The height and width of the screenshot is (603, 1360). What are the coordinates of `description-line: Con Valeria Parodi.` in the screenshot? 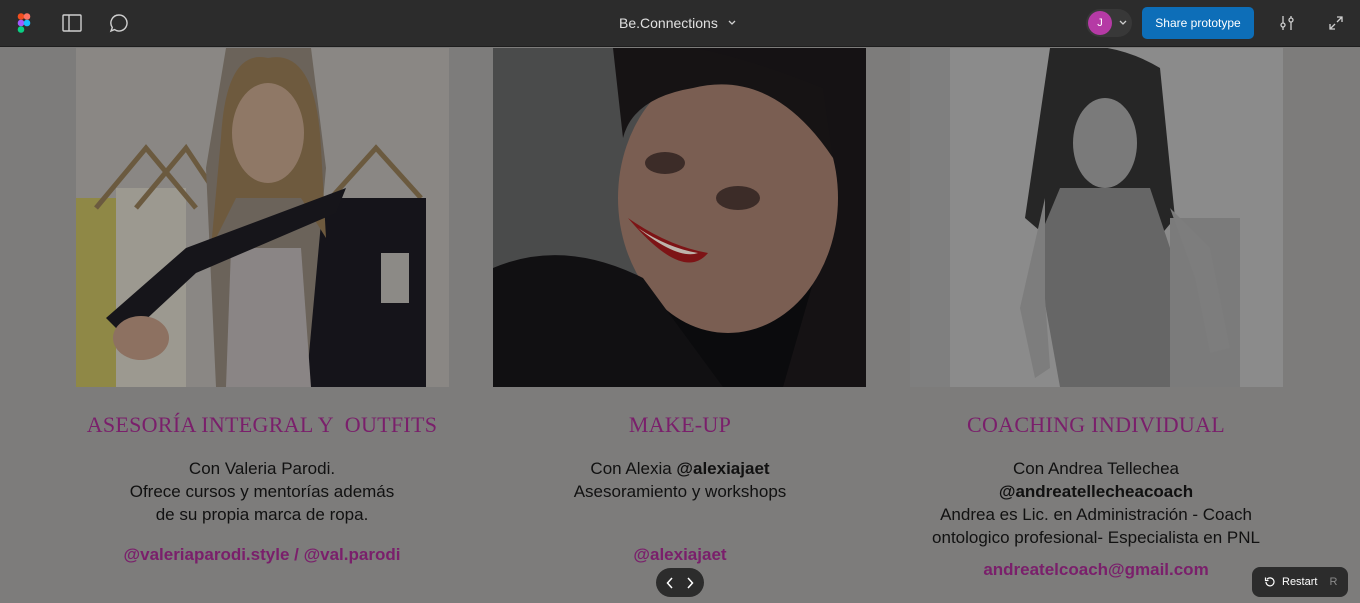 It's located at (262, 468).